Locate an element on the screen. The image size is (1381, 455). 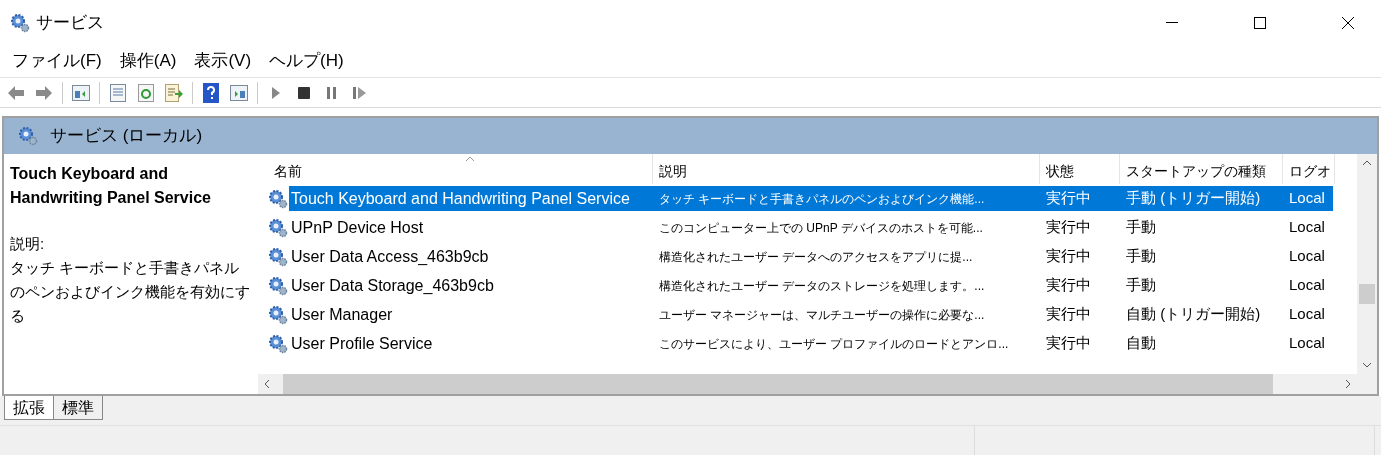
menu-item: 操作(A) is located at coordinates (148, 61).